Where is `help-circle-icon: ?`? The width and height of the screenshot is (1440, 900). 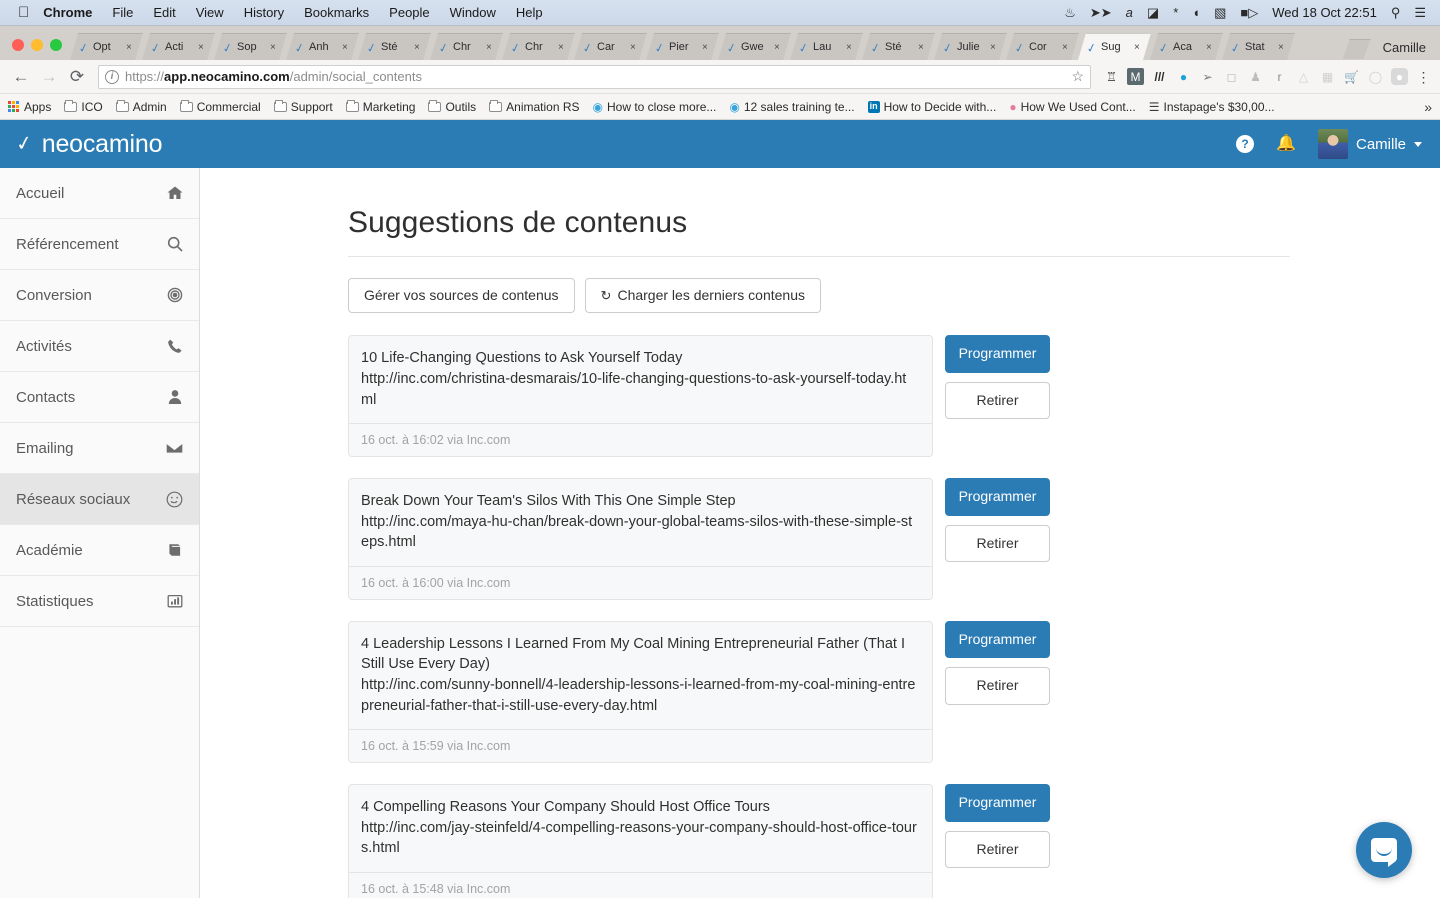
help-circle-icon: ? is located at coordinates (1245, 144).